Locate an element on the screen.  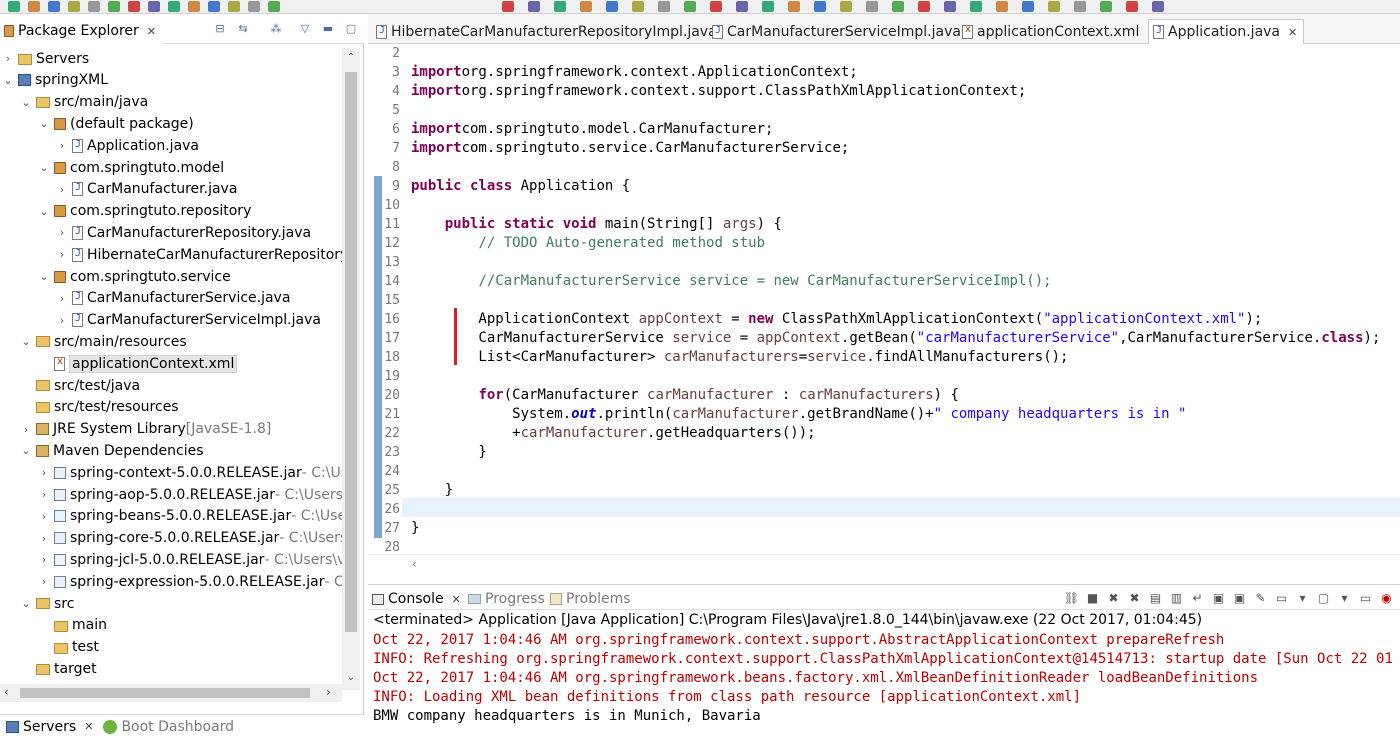
link-with-editor-icon: ⇆ is located at coordinates (243, 28).